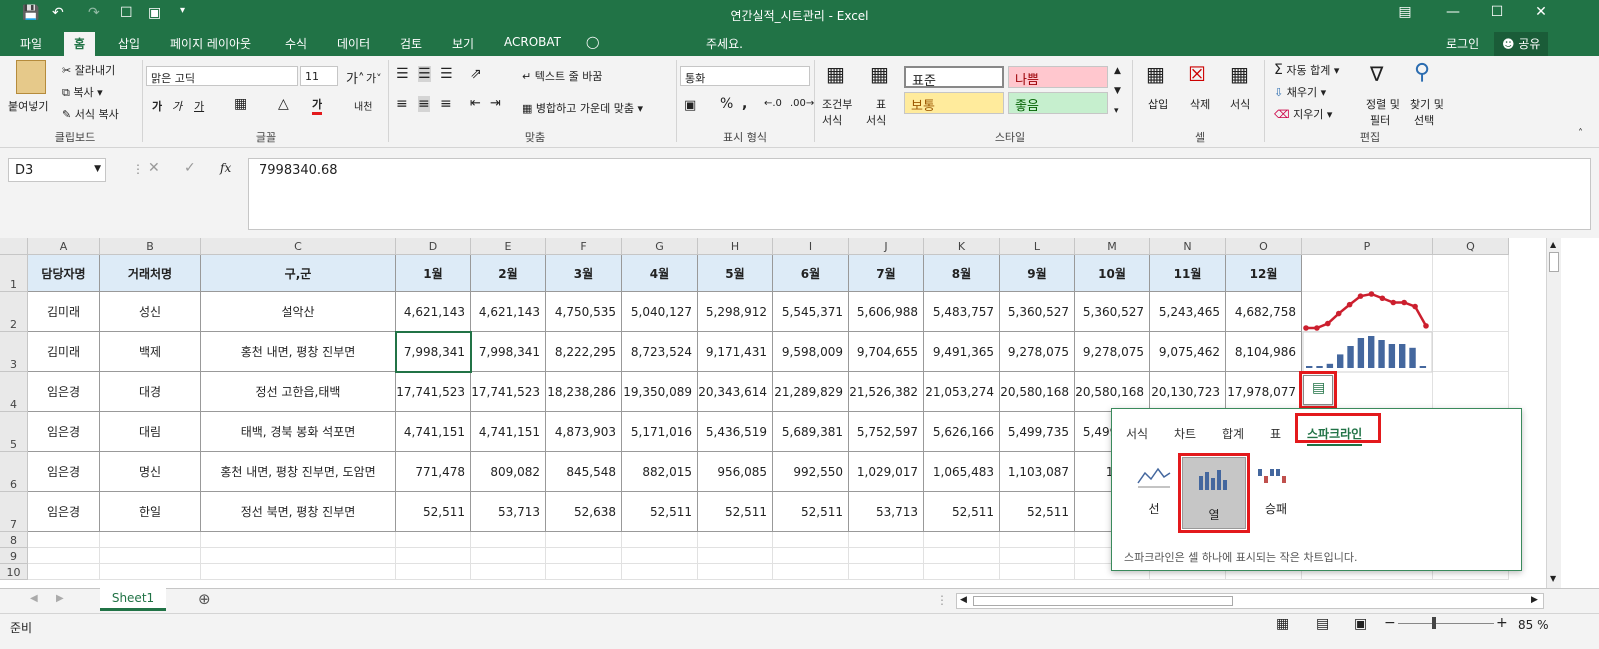  Describe the element at coordinates (475, 103) in the screenshot. I see `decrease-indent-icon: ⇤` at that location.